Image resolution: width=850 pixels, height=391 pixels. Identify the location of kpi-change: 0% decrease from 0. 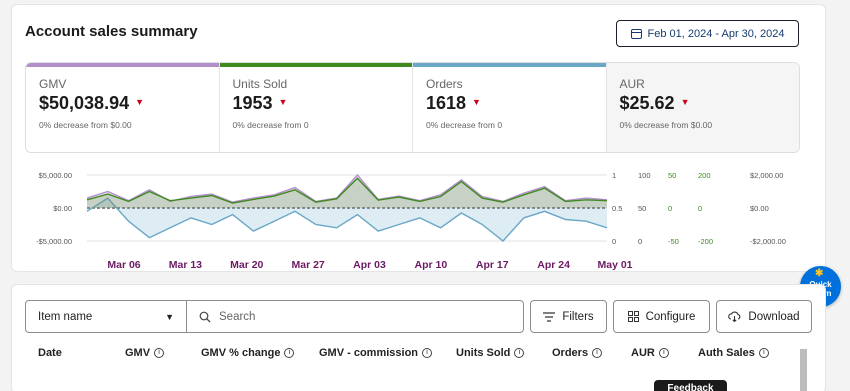
(270, 125).